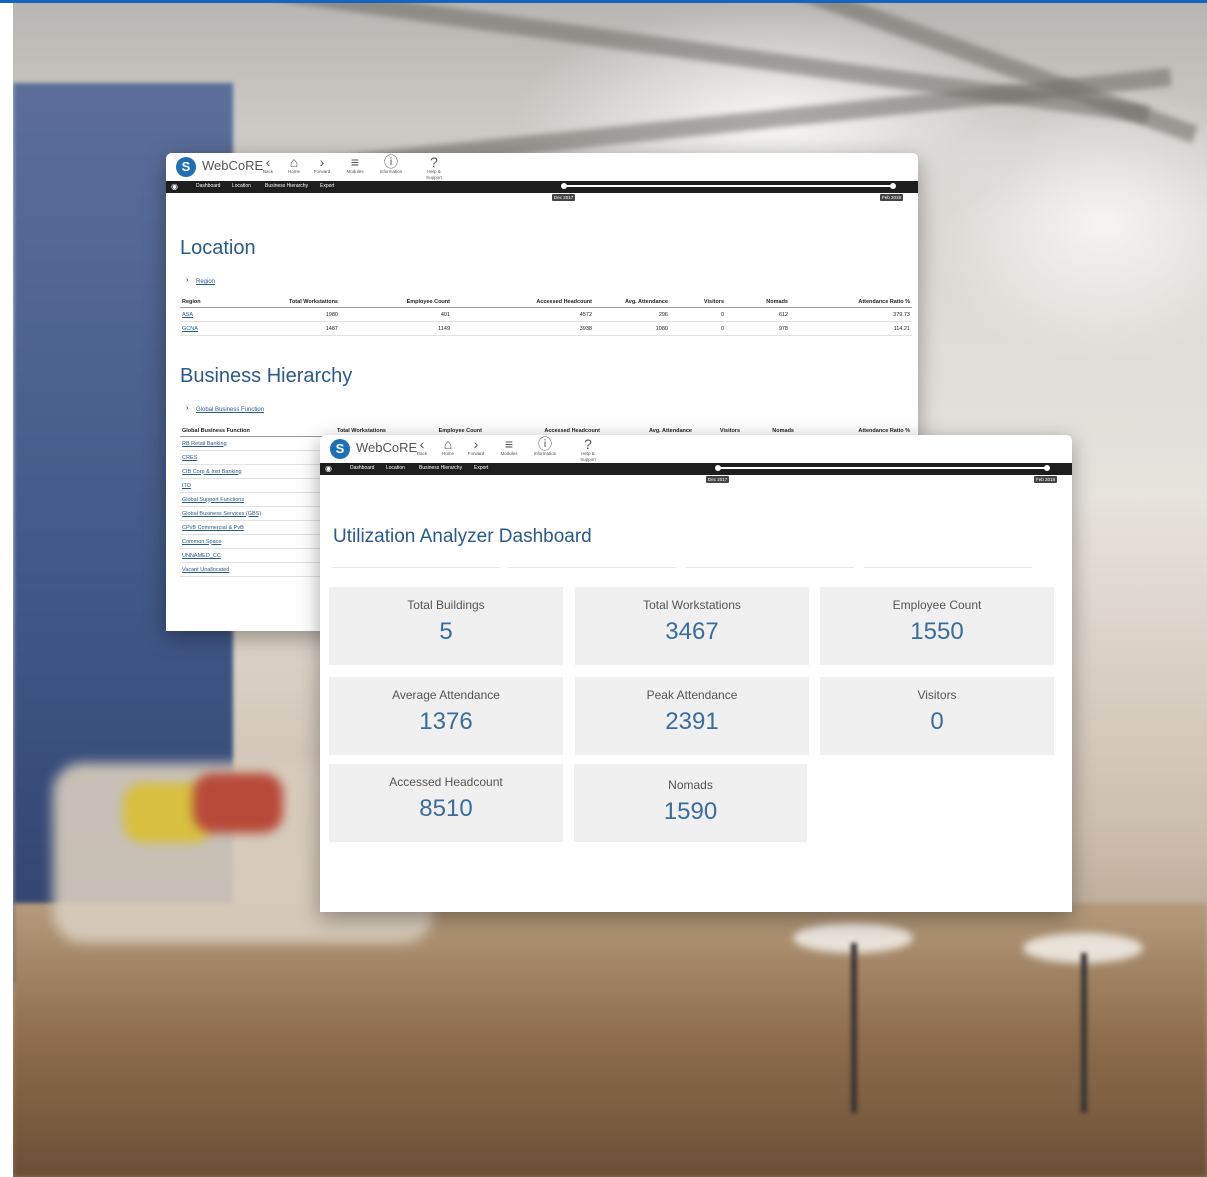  Describe the element at coordinates (434, 174) in the screenshot. I see `help-label: Help & Support` at that location.